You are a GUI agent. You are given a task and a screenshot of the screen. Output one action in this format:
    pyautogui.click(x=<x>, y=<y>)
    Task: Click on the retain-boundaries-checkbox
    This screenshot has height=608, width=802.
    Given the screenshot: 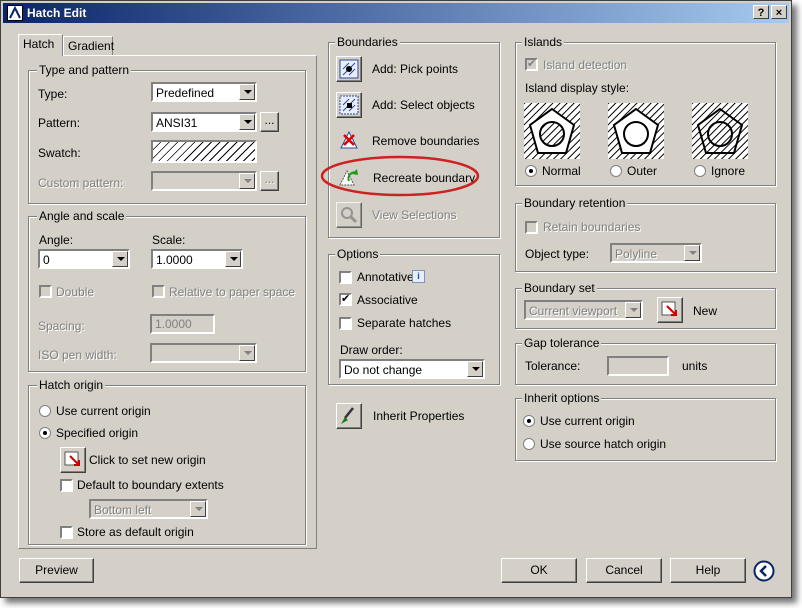 What is the action you would take?
    pyautogui.click(x=531, y=227)
    